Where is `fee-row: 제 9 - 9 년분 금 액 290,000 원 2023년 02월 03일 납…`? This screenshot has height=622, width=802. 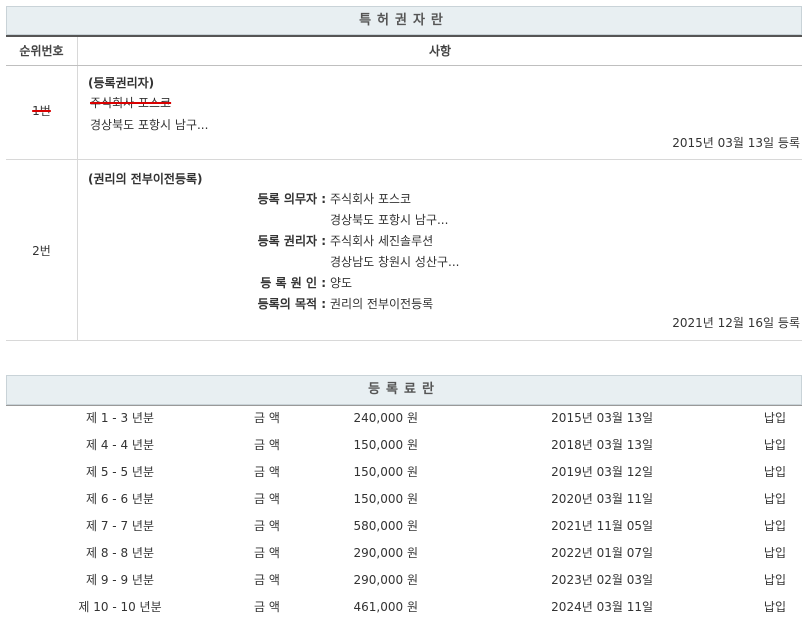
fee-row: 제 9 - 9 년분 금 액 290,000 원 2023년 02월 03일 납… is located at coordinates (404, 581).